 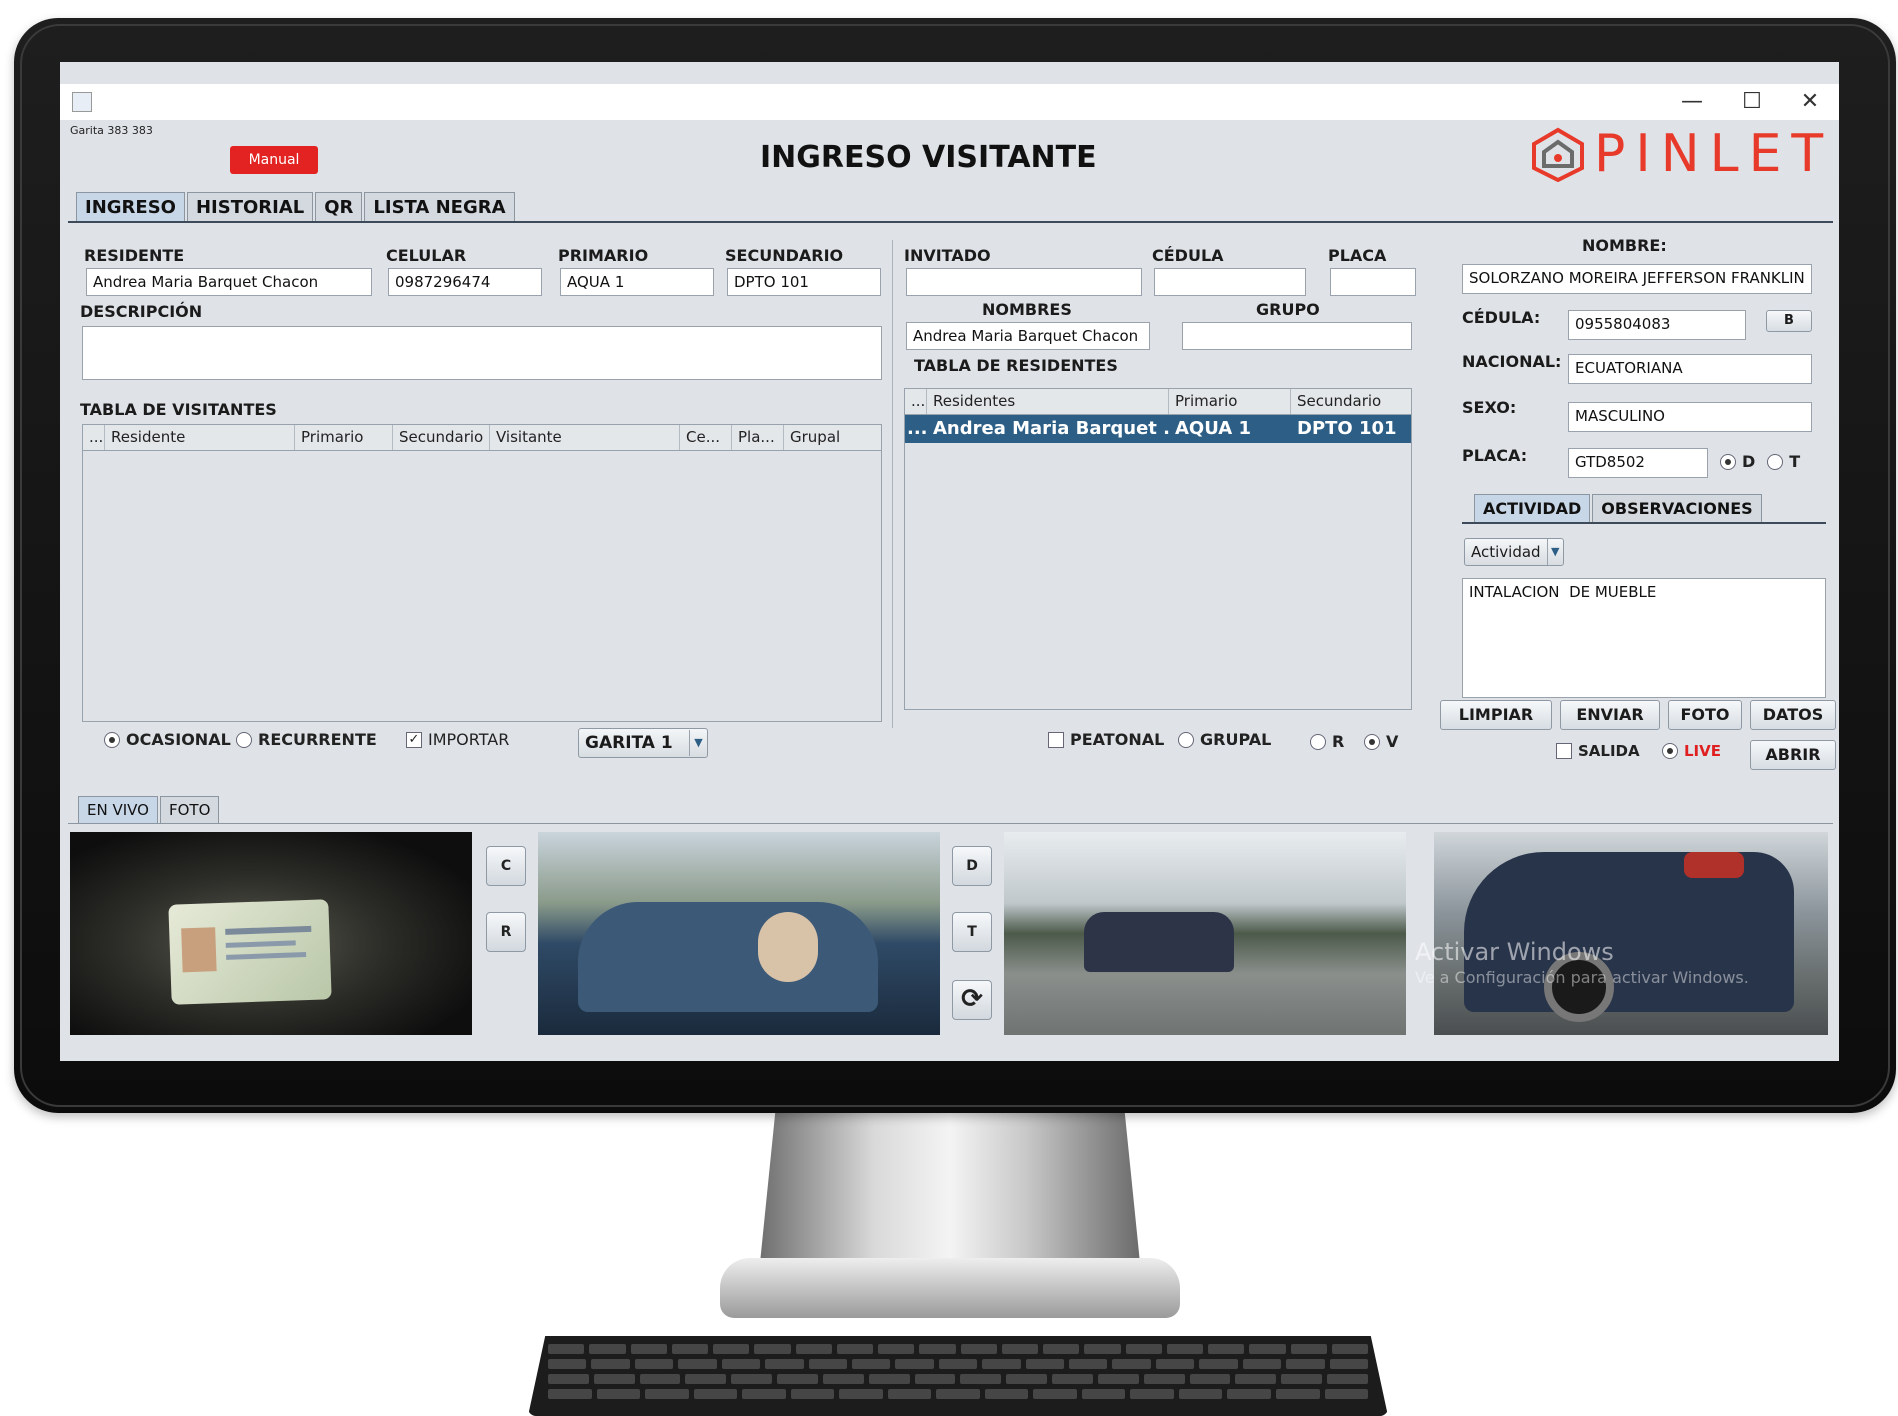 What do you see at coordinates (274, 160) in the screenshot?
I see `manual-button: Manual` at bounding box center [274, 160].